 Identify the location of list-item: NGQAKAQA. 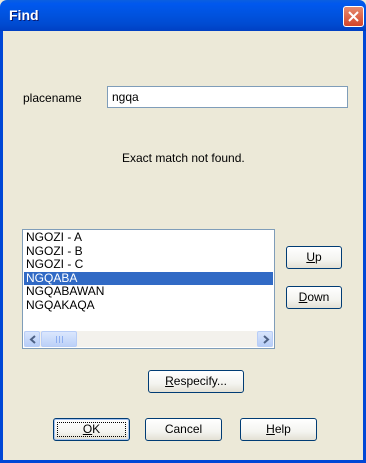
(148, 305).